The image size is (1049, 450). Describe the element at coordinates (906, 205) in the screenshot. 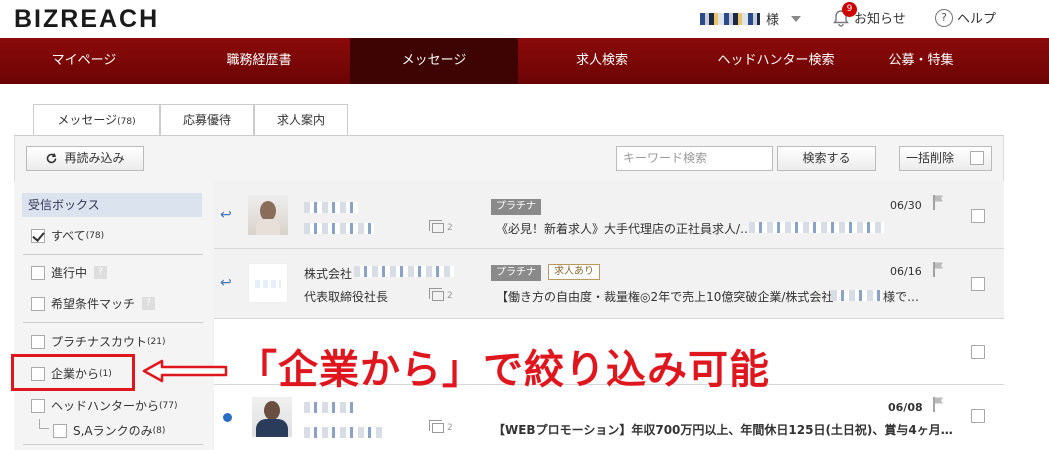

I see `message-date: 06/30` at that location.